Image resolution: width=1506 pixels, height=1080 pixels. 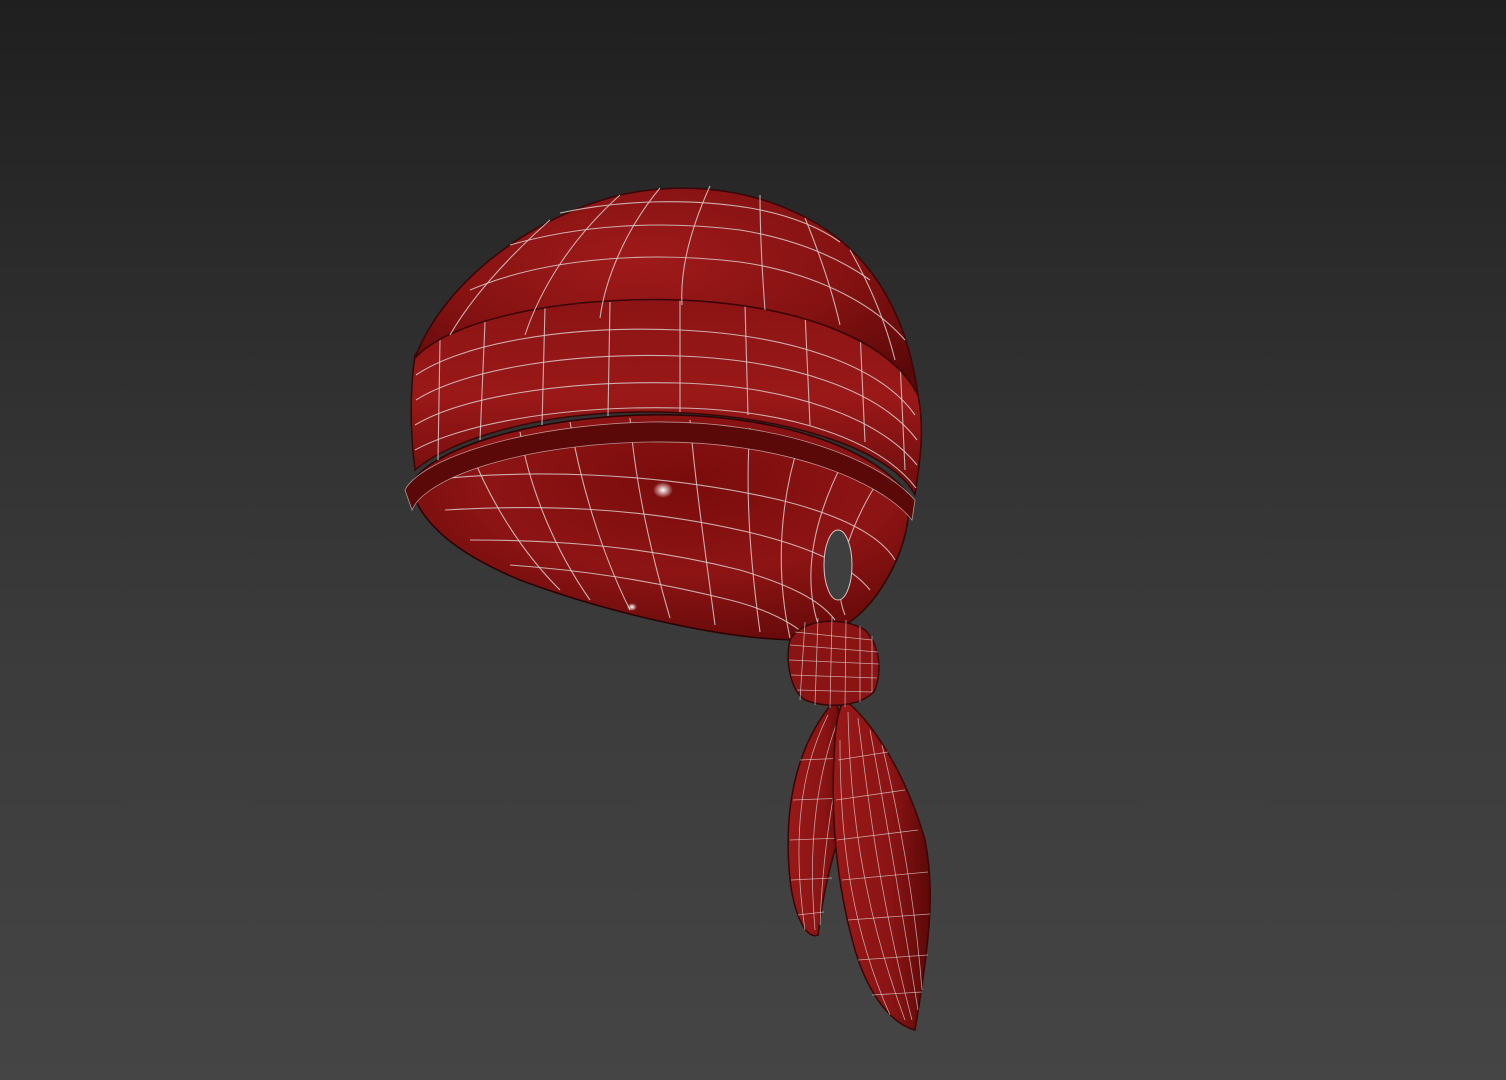 I want to click on knot, so click(x=833, y=662).